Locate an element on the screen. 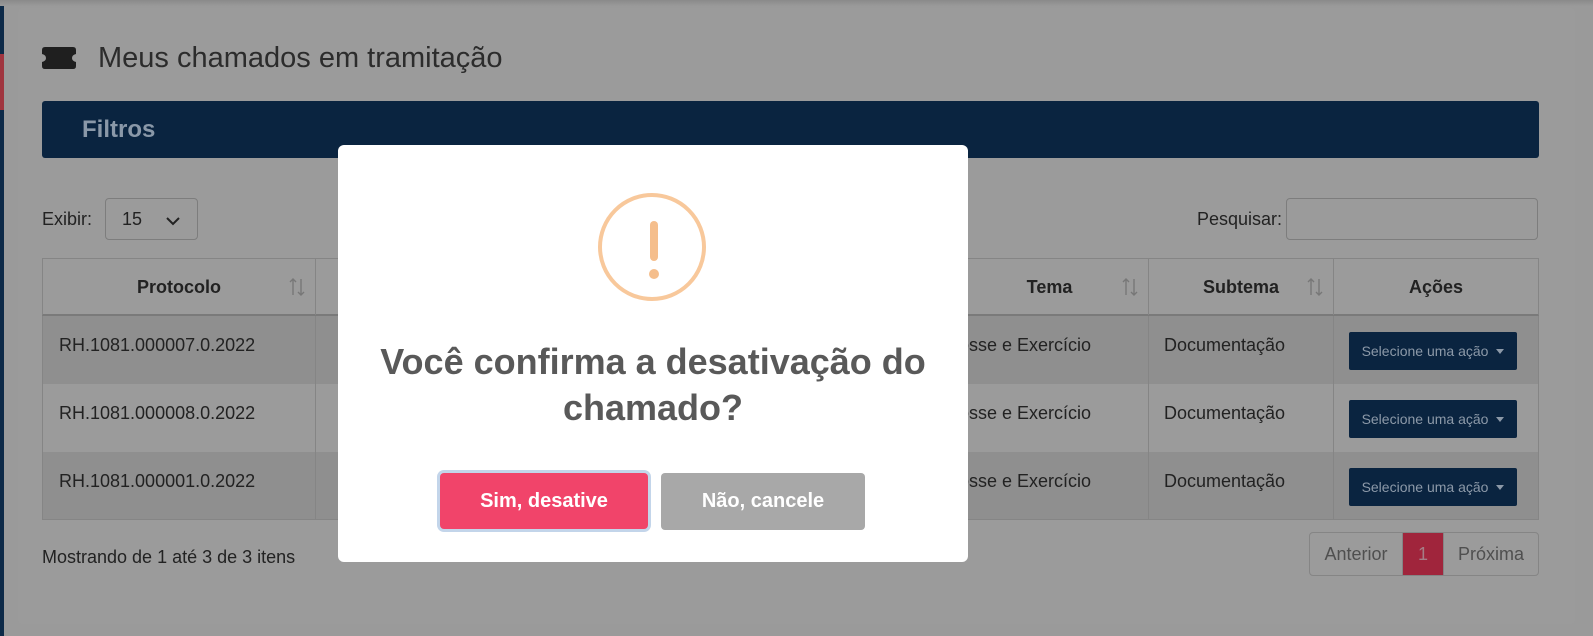  pagination-page-1: 1 is located at coordinates (1423, 554).